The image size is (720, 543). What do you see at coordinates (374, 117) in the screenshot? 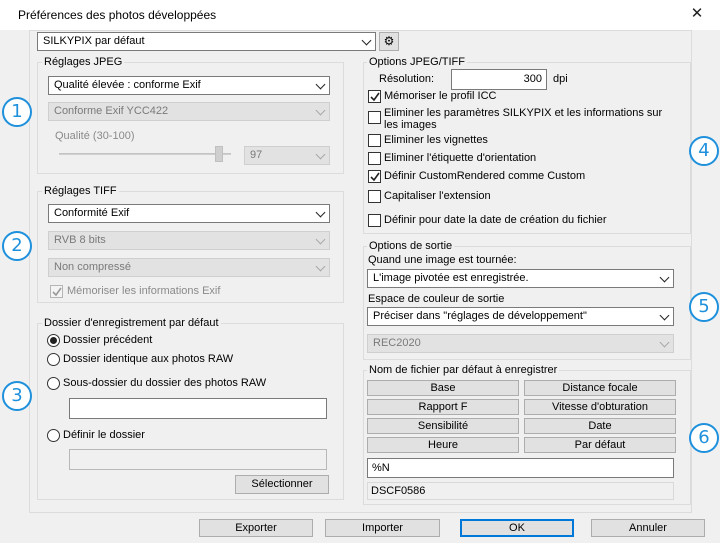
I see `remove-params-checkbox` at bounding box center [374, 117].